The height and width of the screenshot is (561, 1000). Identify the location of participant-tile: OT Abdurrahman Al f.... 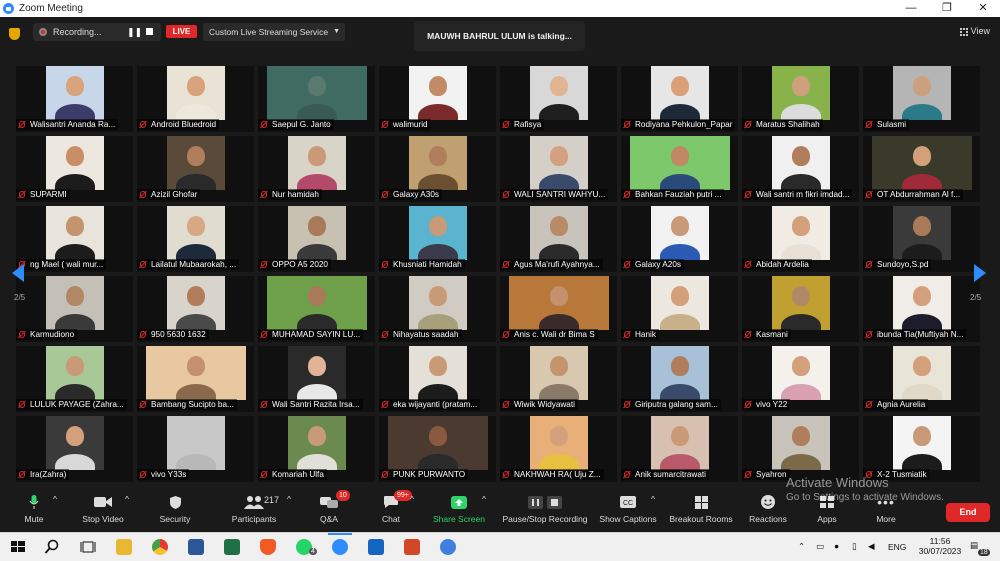
(921, 169).